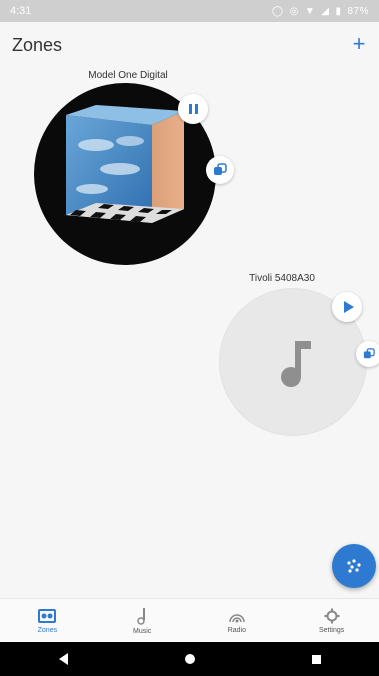  What do you see at coordinates (282, 278) in the screenshot?
I see `zone-name: Tivoli 5408A30` at bounding box center [282, 278].